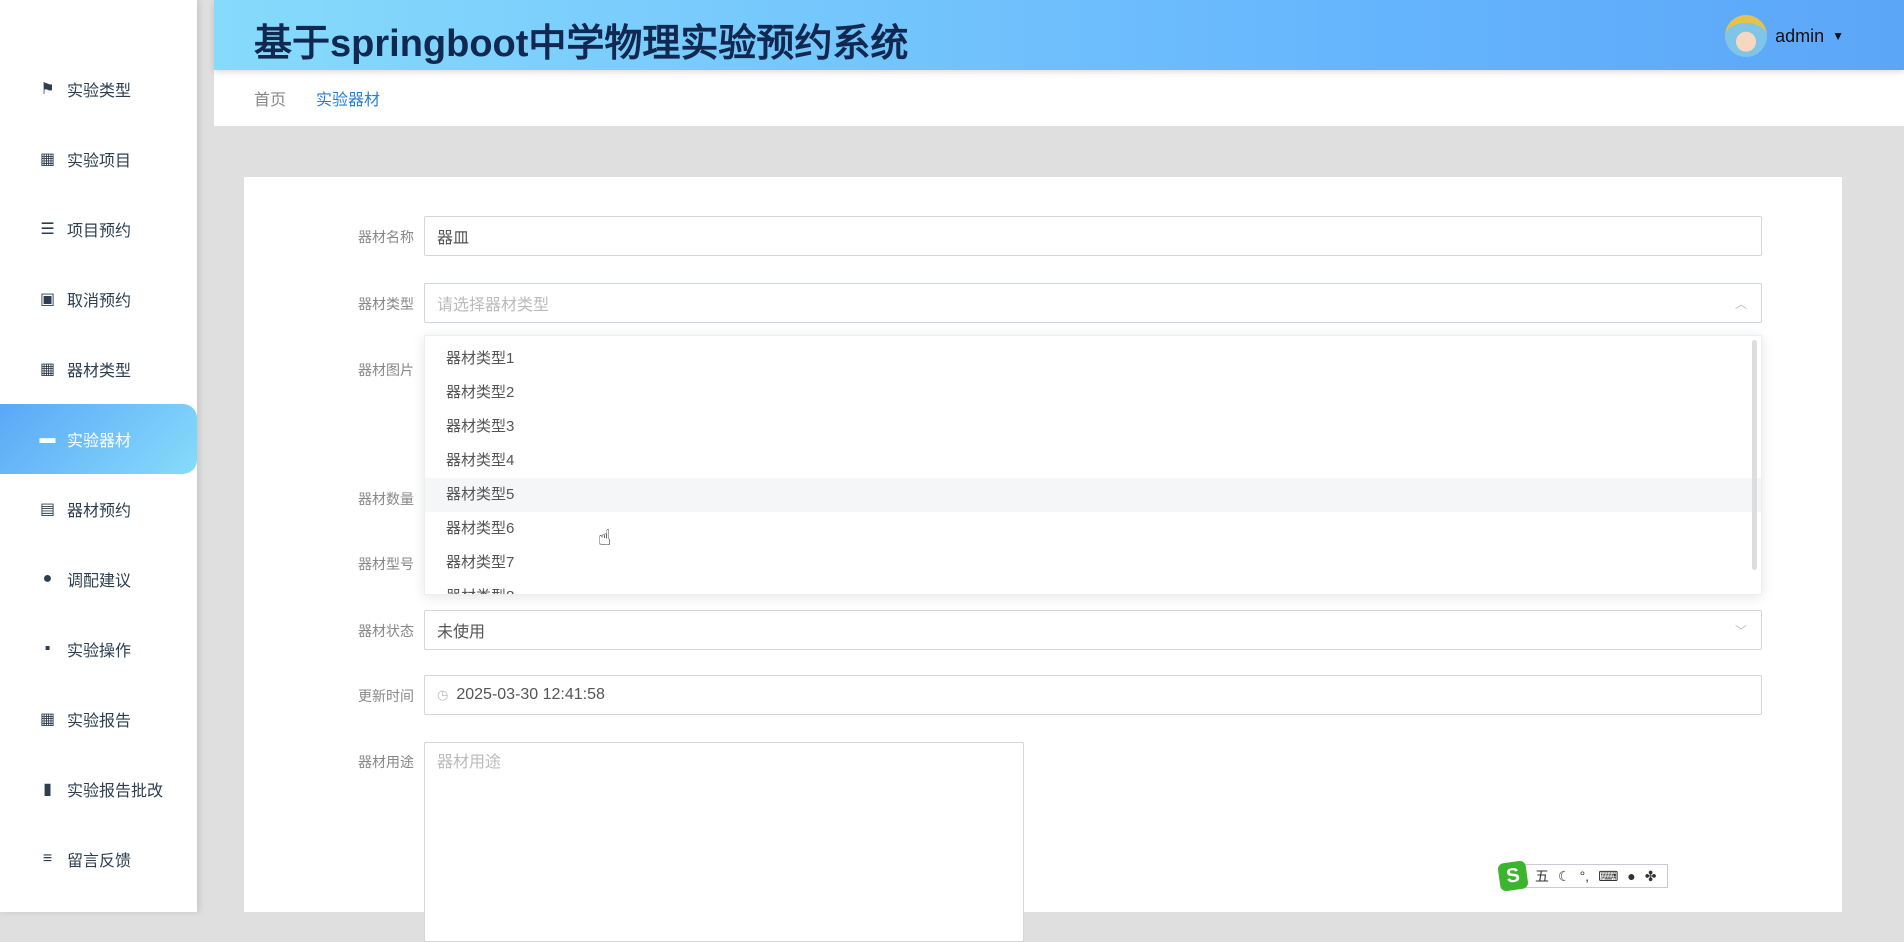 Image resolution: width=1904 pixels, height=942 pixels. I want to click on status-label: 器材状态, so click(386, 631).